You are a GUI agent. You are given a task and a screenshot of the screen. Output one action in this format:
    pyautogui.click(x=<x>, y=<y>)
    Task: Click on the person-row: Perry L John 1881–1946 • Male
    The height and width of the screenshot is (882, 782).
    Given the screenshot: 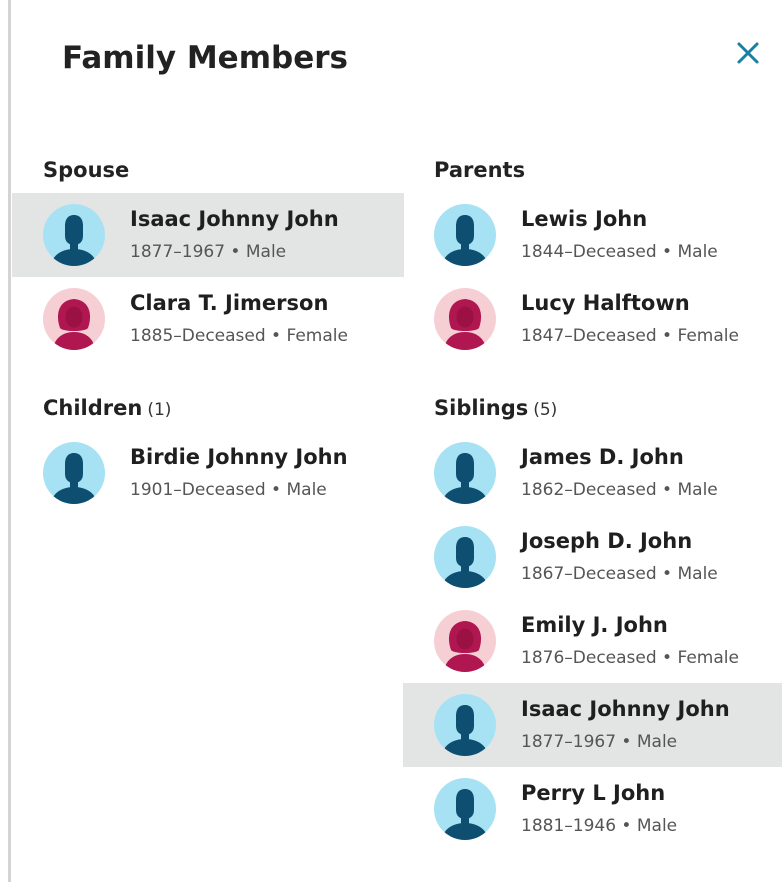 What is the action you would take?
    pyautogui.click(x=592, y=809)
    